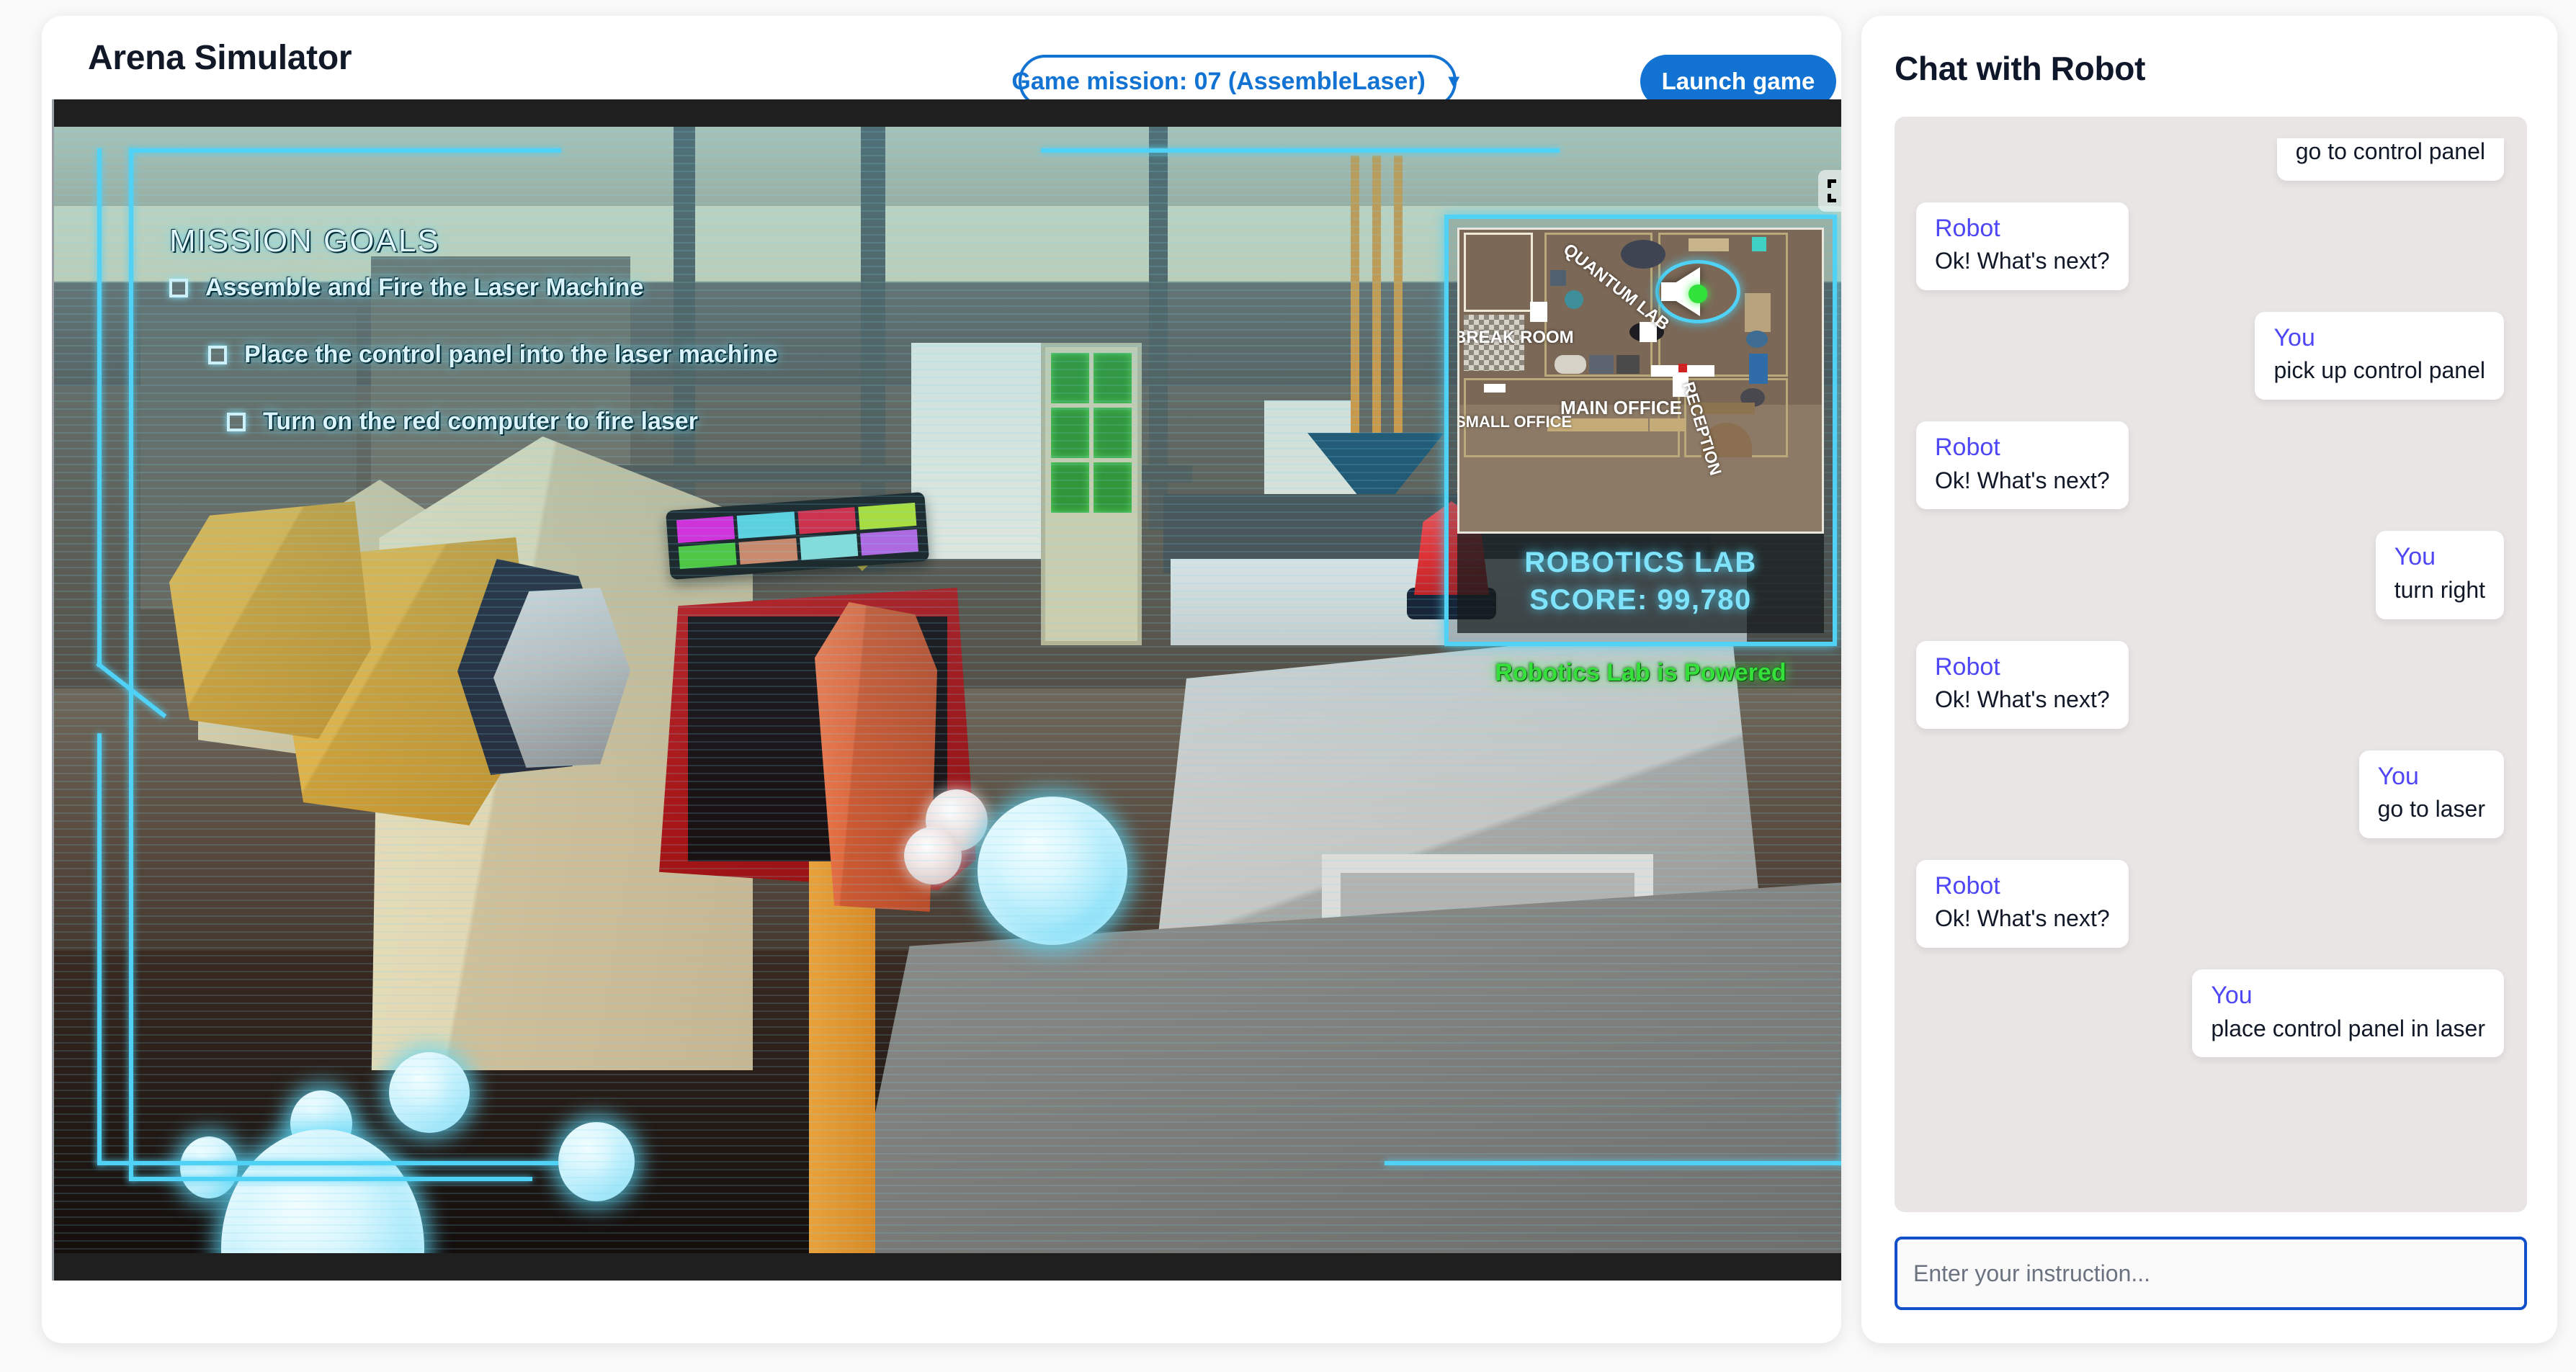 The height and width of the screenshot is (1372, 2576). I want to click on chat-message-row: You turn right, so click(2210, 575).